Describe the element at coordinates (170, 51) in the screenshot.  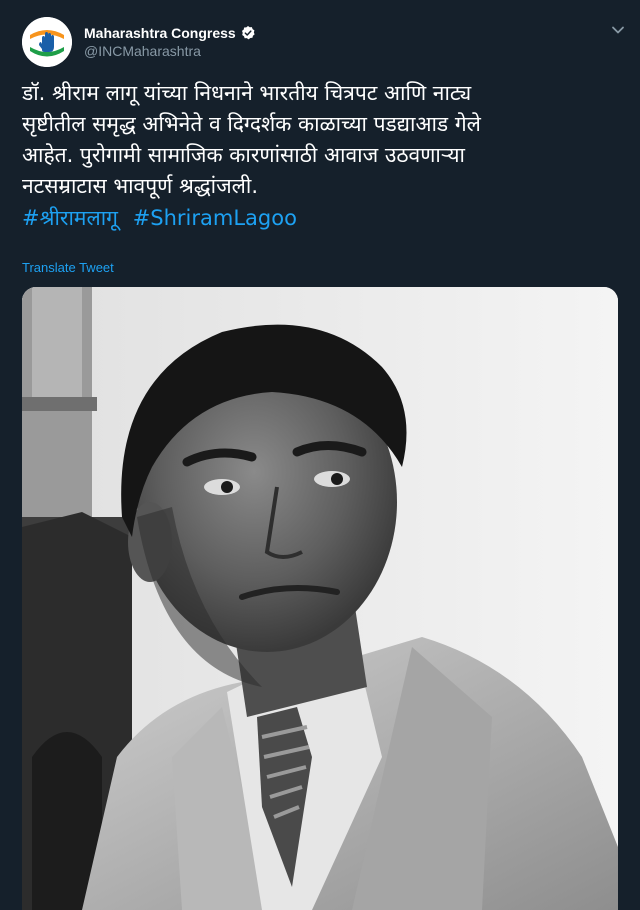
I see `account-handle: @INCMaharashtra` at that location.